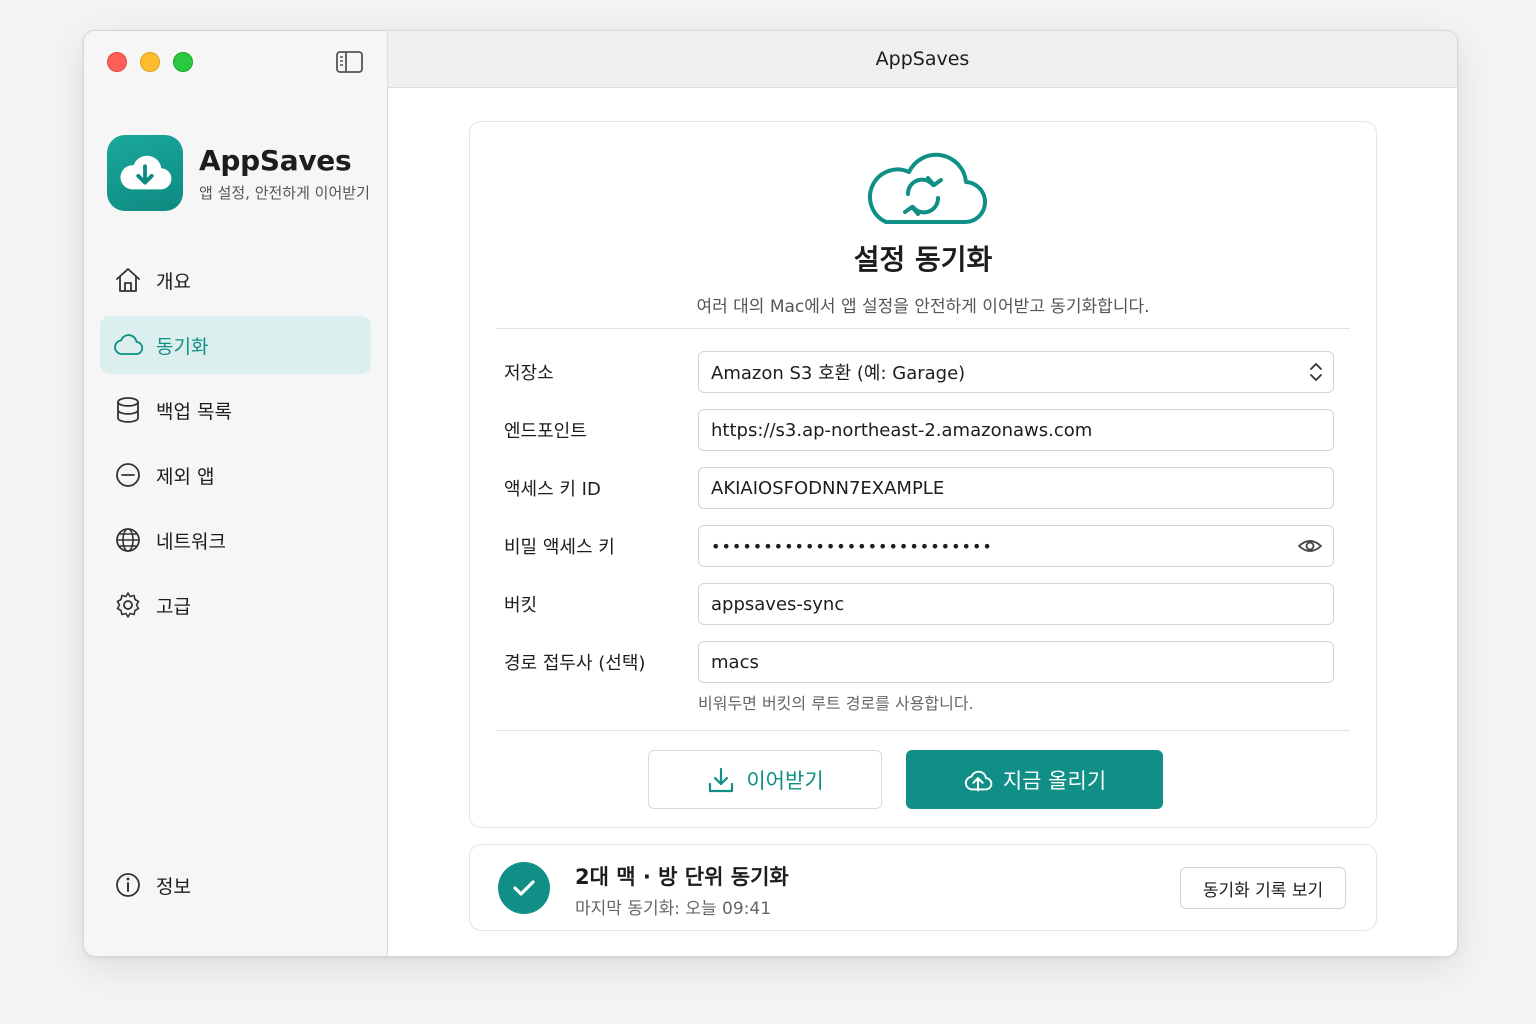 The width and height of the screenshot is (1536, 1024). I want to click on app-logo-icon, so click(145, 173).